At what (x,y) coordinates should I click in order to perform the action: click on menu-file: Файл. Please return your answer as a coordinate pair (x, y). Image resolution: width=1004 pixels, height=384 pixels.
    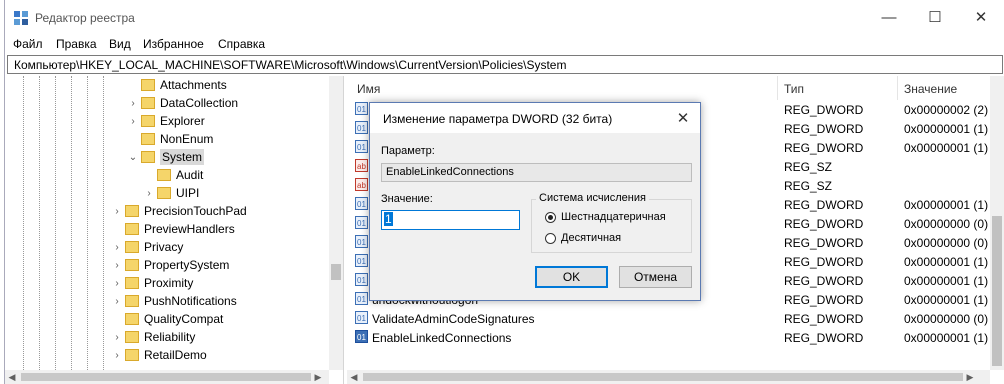
    Looking at the image, I should click on (28, 44).